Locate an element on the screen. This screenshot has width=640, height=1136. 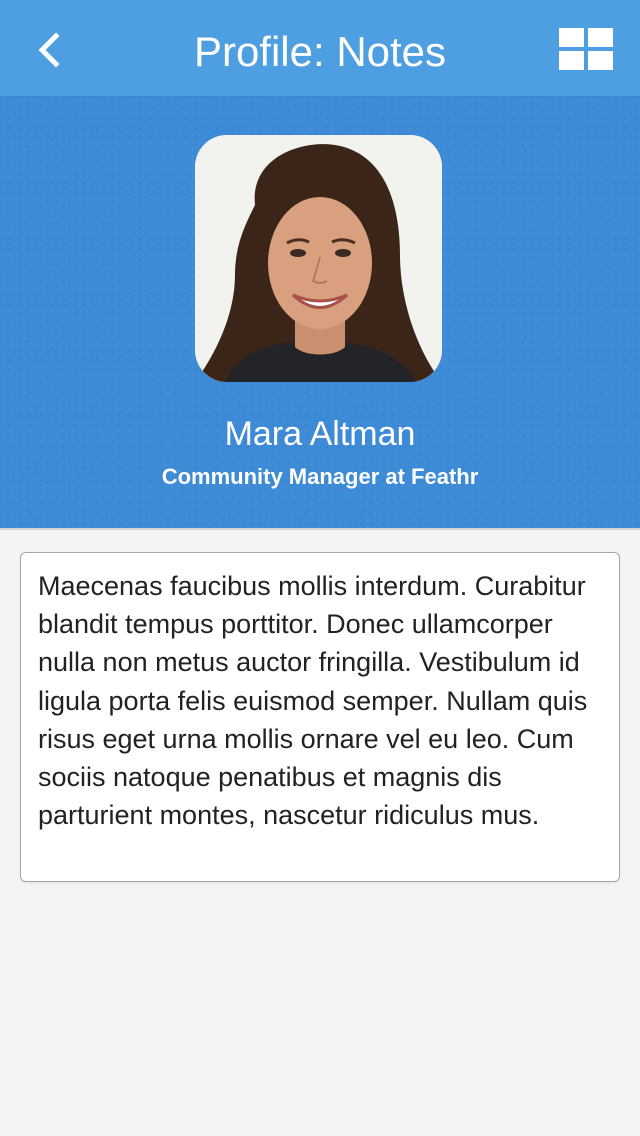
grid-icon is located at coordinates (586, 49).